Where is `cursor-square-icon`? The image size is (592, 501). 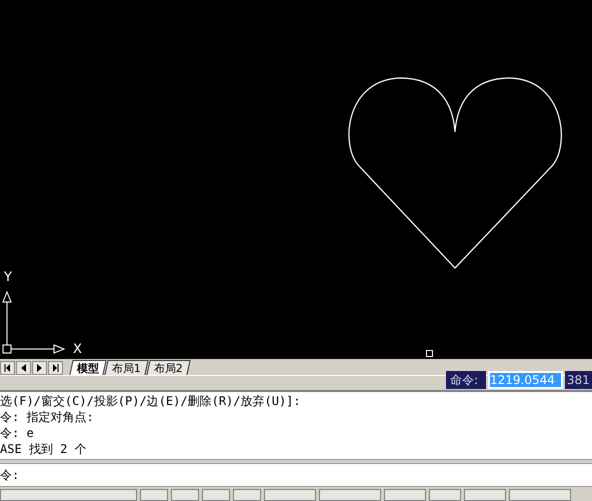 cursor-square-icon is located at coordinates (429, 353).